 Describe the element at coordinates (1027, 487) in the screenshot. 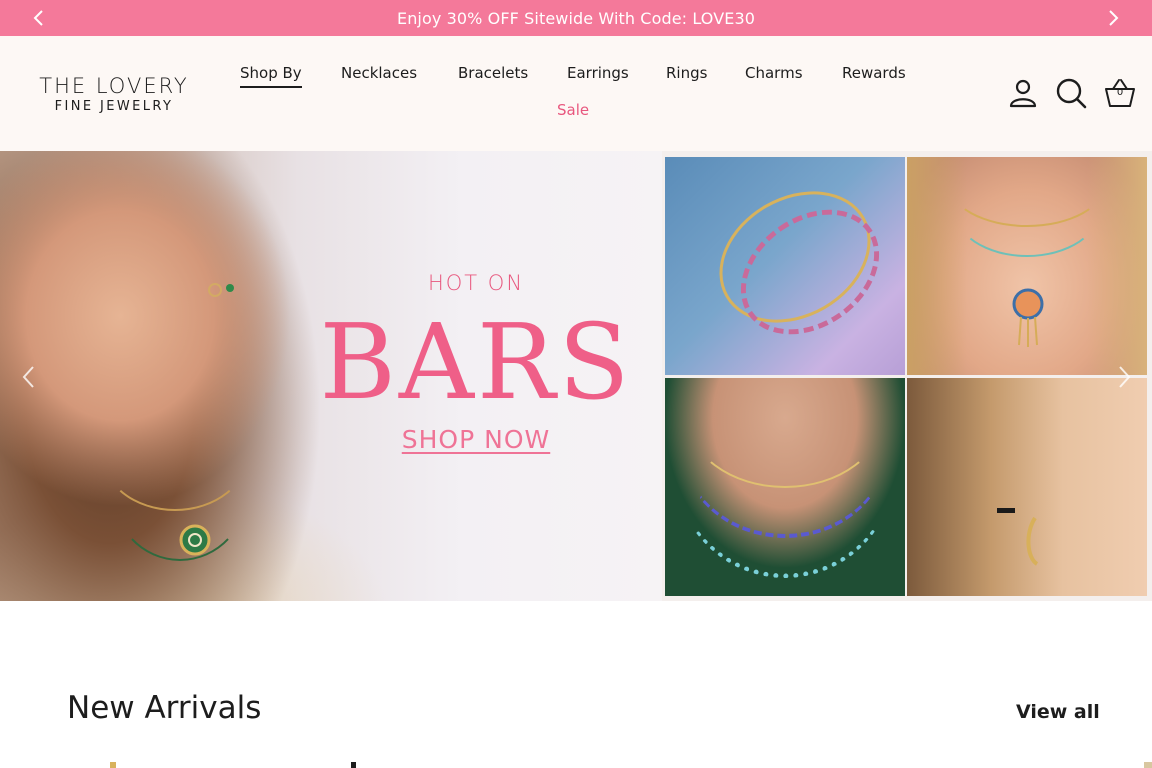

I see `ear-climber-photo` at that location.